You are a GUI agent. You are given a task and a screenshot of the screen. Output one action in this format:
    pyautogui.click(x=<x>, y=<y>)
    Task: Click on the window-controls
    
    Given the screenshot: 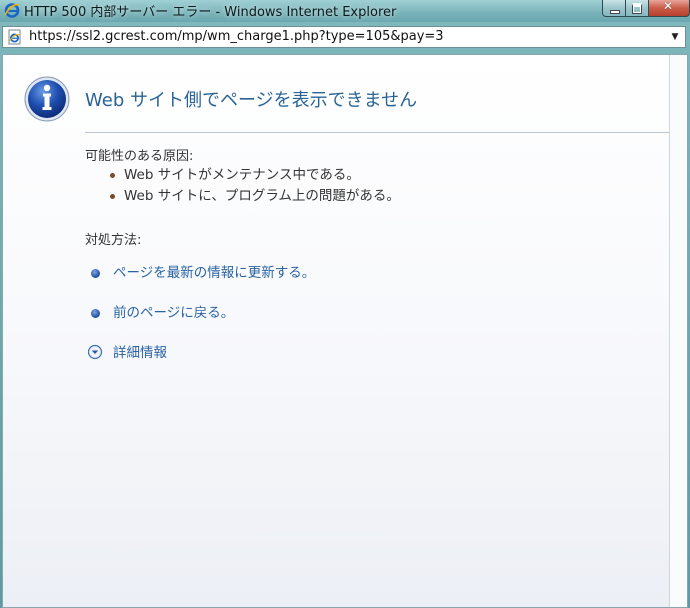 What is the action you would take?
    pyautogui.click(x=646, y=9)
    